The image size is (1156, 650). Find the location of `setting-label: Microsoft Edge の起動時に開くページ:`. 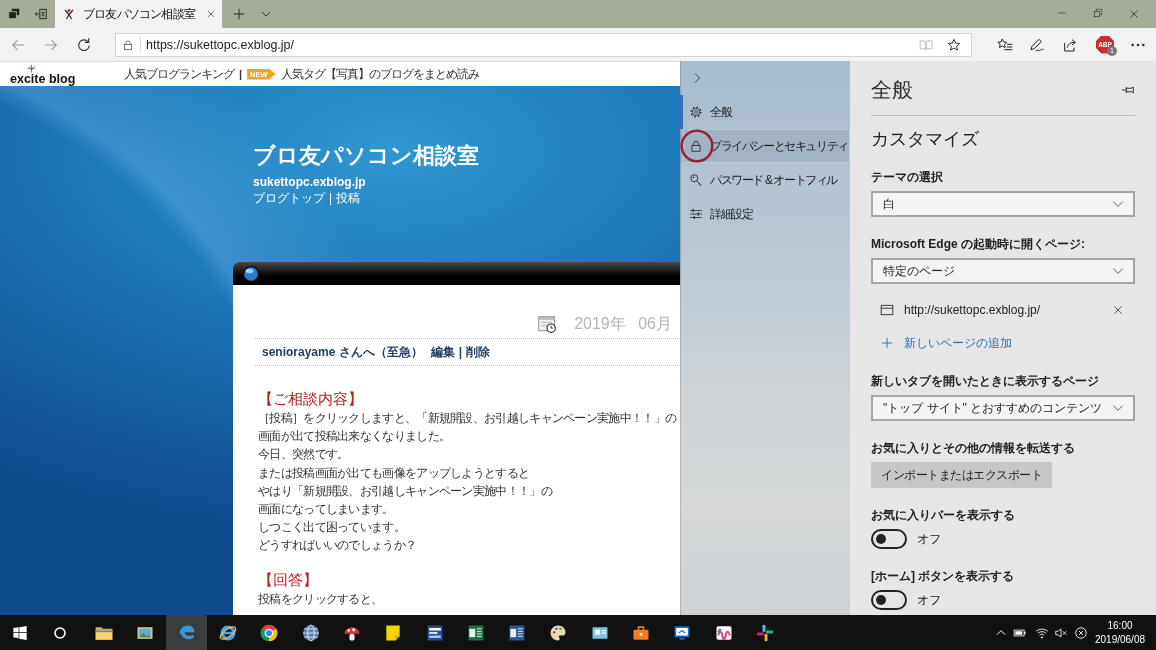

setting-label: Microsoft Edge の起動時に開くページ: is located at coordinates (978, 244).